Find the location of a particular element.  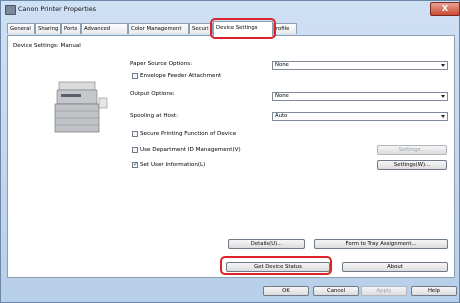

ok-button: OK is located at coordinates (286, 291).